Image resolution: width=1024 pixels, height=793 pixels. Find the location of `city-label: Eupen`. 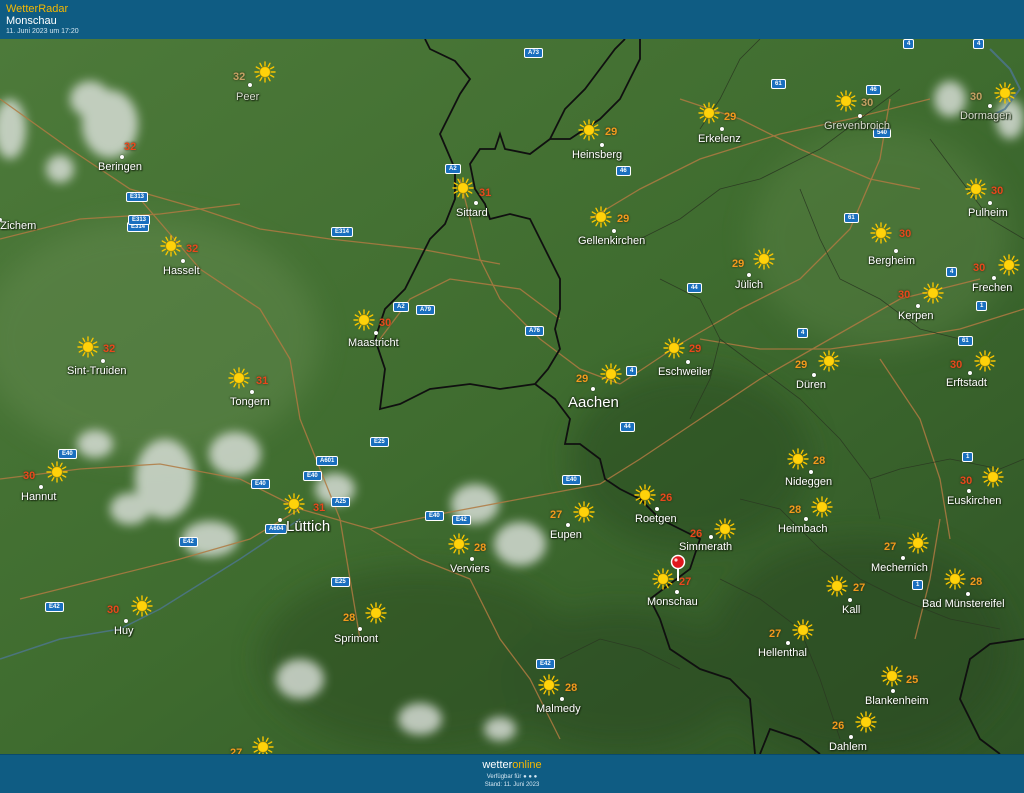

city-label: Eupen is located at coordinates (566, 535).